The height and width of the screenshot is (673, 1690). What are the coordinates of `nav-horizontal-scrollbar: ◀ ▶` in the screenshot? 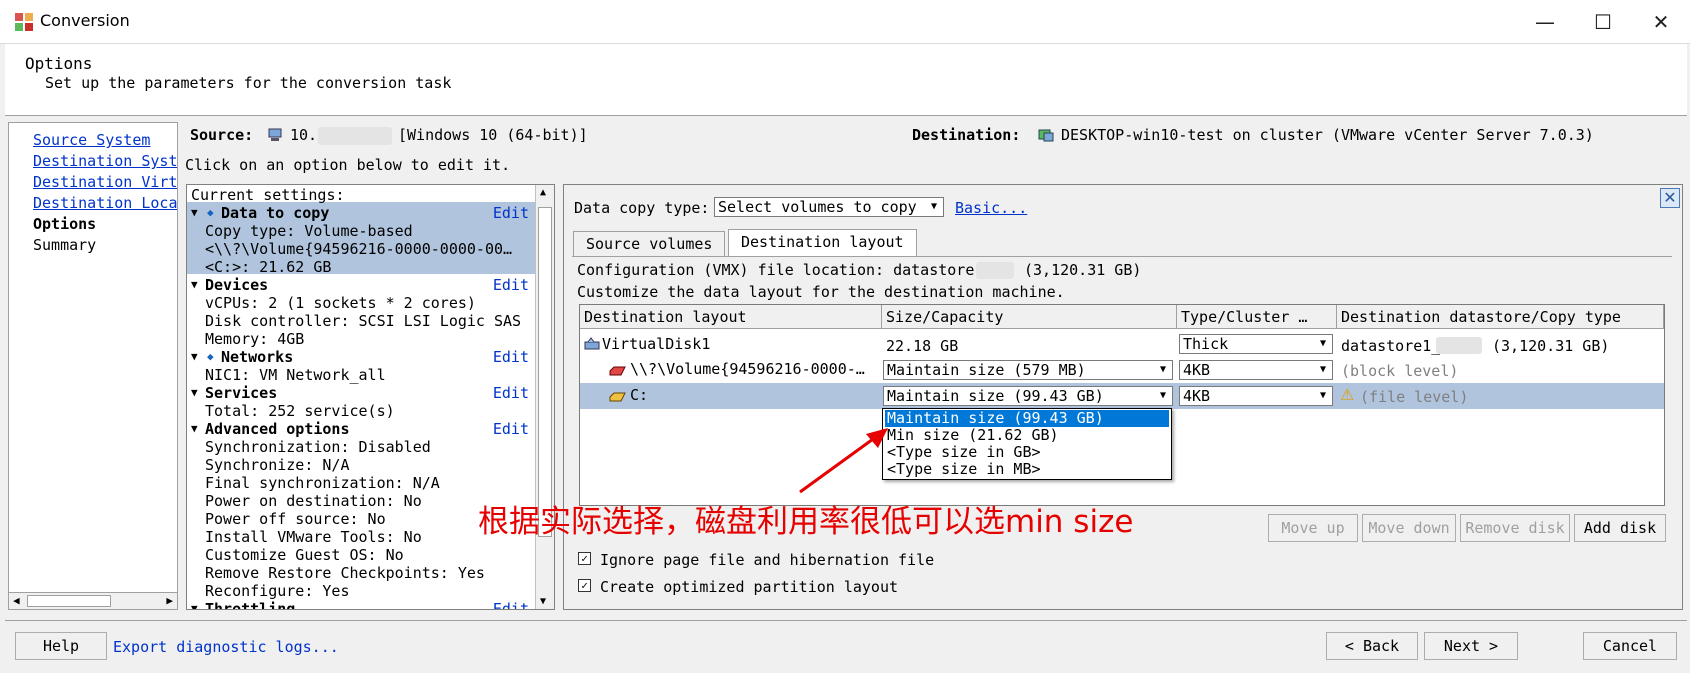 It's located at (93, 601).